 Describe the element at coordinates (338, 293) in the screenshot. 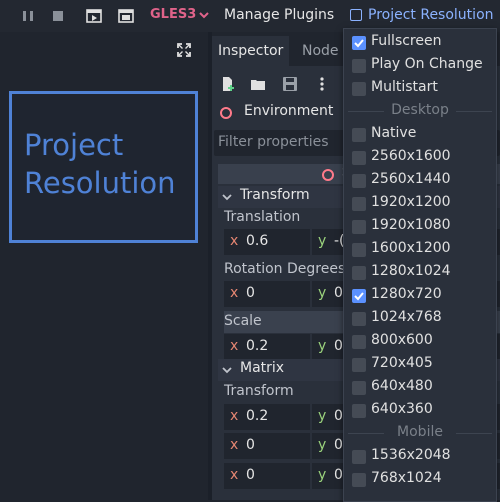

I see `rotation-y-value: 0` at that location.